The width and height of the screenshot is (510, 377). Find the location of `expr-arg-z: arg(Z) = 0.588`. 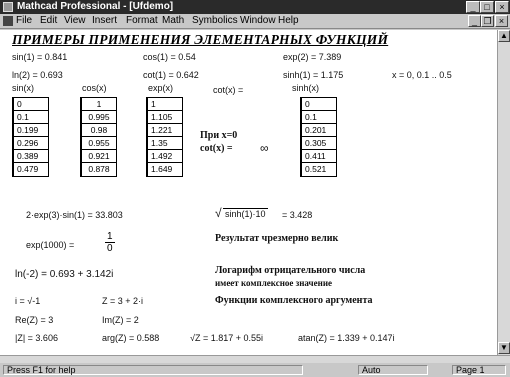

expr-arg-z: arg(Z) = 0.588 is located at coordinates (130, 338).